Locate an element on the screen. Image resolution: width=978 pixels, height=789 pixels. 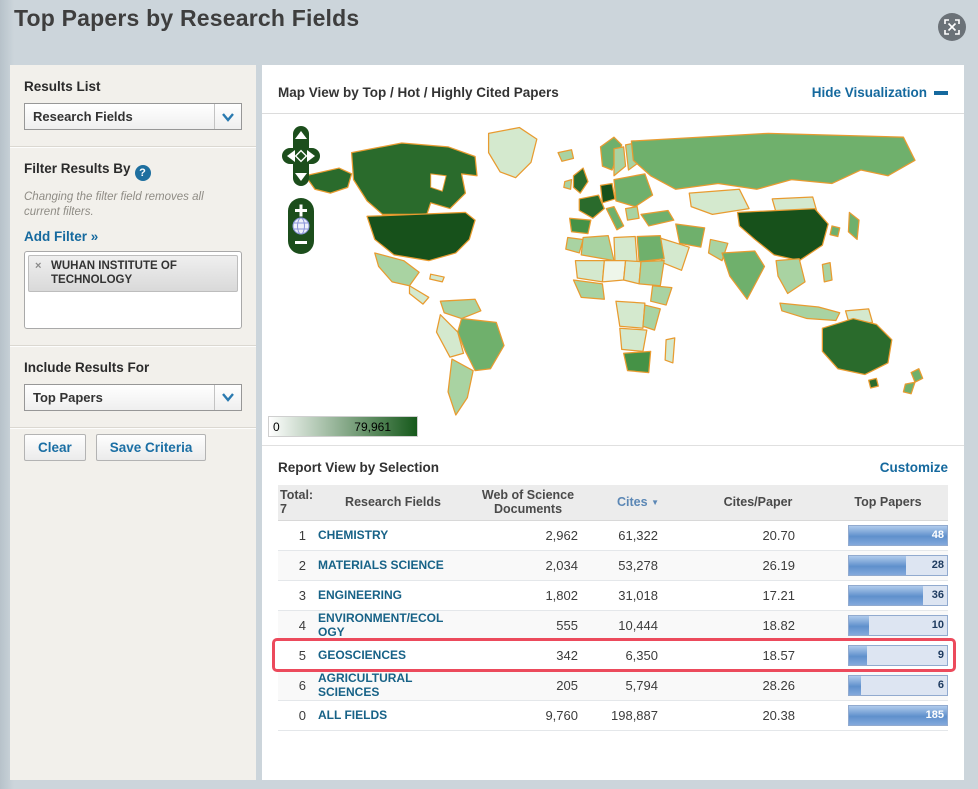
results-list-dropdown: Research Fields is located at coordinates (133, 116).